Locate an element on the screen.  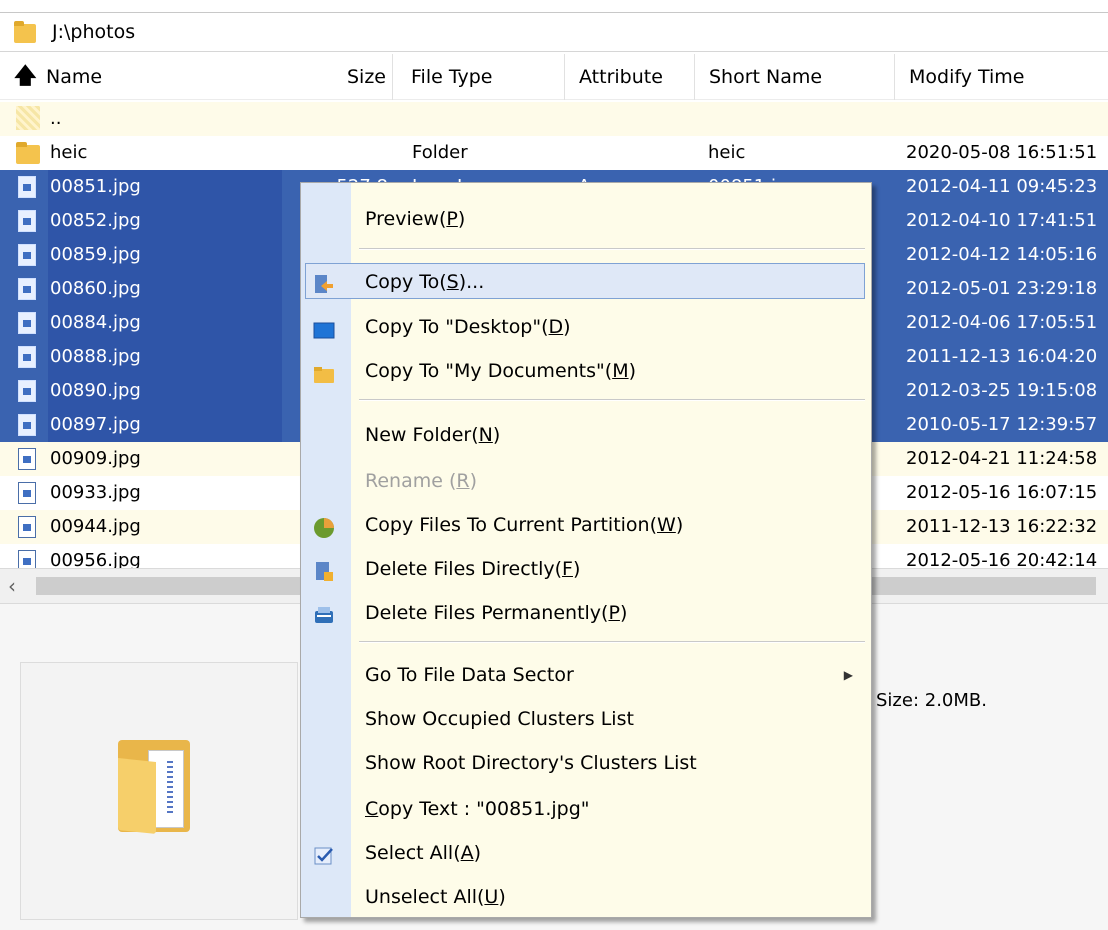
up-arrow-icon: 🡅 is located at coordinates (25, 77).